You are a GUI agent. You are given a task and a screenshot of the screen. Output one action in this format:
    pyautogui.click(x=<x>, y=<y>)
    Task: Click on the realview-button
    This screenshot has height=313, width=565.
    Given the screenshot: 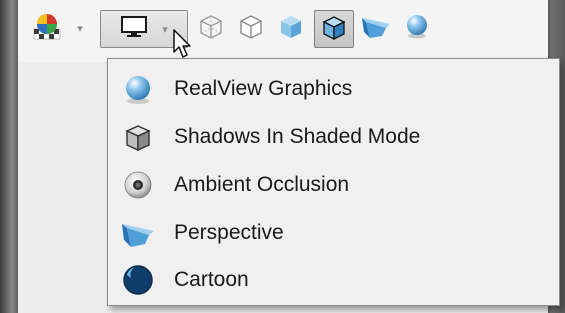 What is the action you would take?
    pyautogui.click(x=417, y=28)
    